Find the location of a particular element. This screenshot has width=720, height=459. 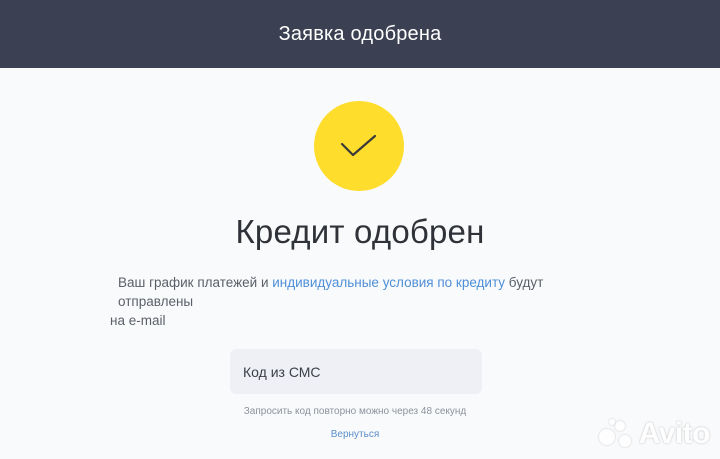

info-text-start: Ваш график платежей и is located at coordinates (195, 282).